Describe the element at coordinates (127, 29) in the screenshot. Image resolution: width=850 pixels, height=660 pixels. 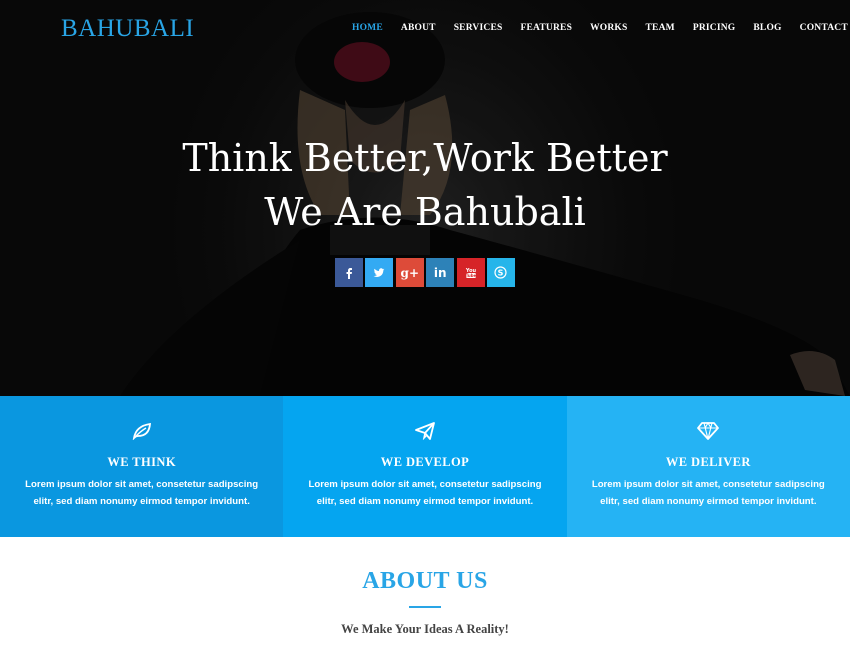
I see `site-logo: BAHUBALI` at that location.